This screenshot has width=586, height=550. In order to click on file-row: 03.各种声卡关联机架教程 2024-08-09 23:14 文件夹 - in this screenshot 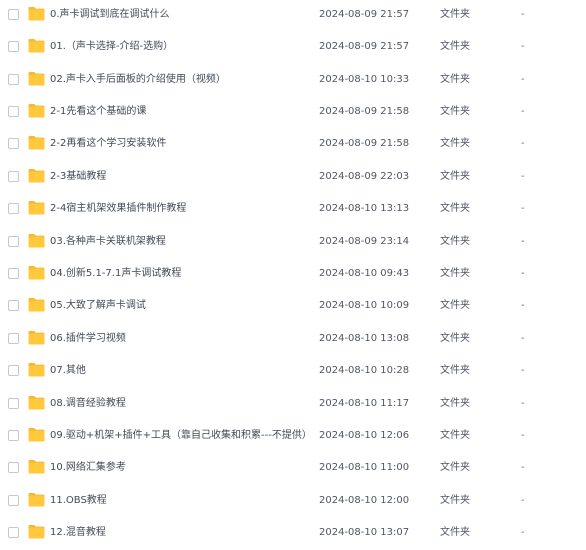, I will do `click(293, 243)`.